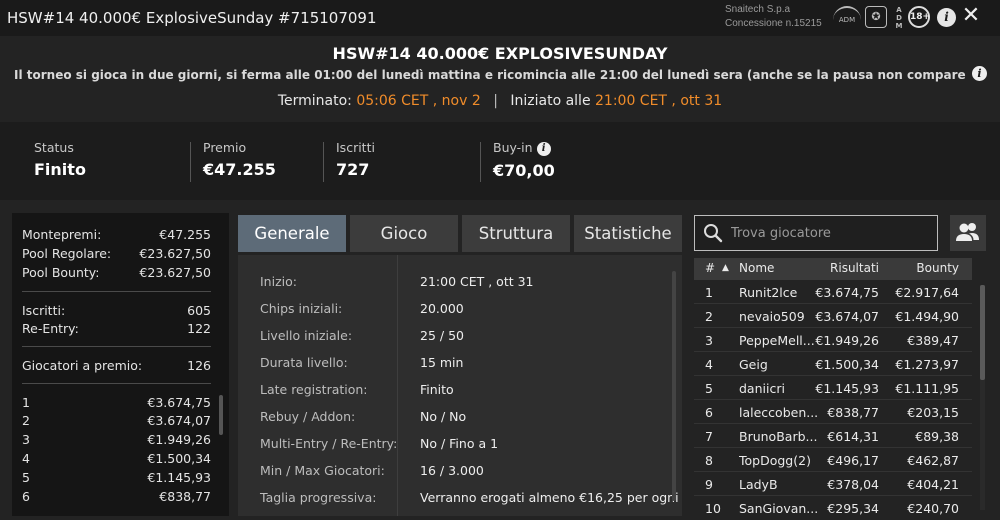 The image size is (1000, 520). What do you see at coordinates (199, 310) in the screenshot?
I see `iscritti-value: 605` at bounding box center [199, 310].